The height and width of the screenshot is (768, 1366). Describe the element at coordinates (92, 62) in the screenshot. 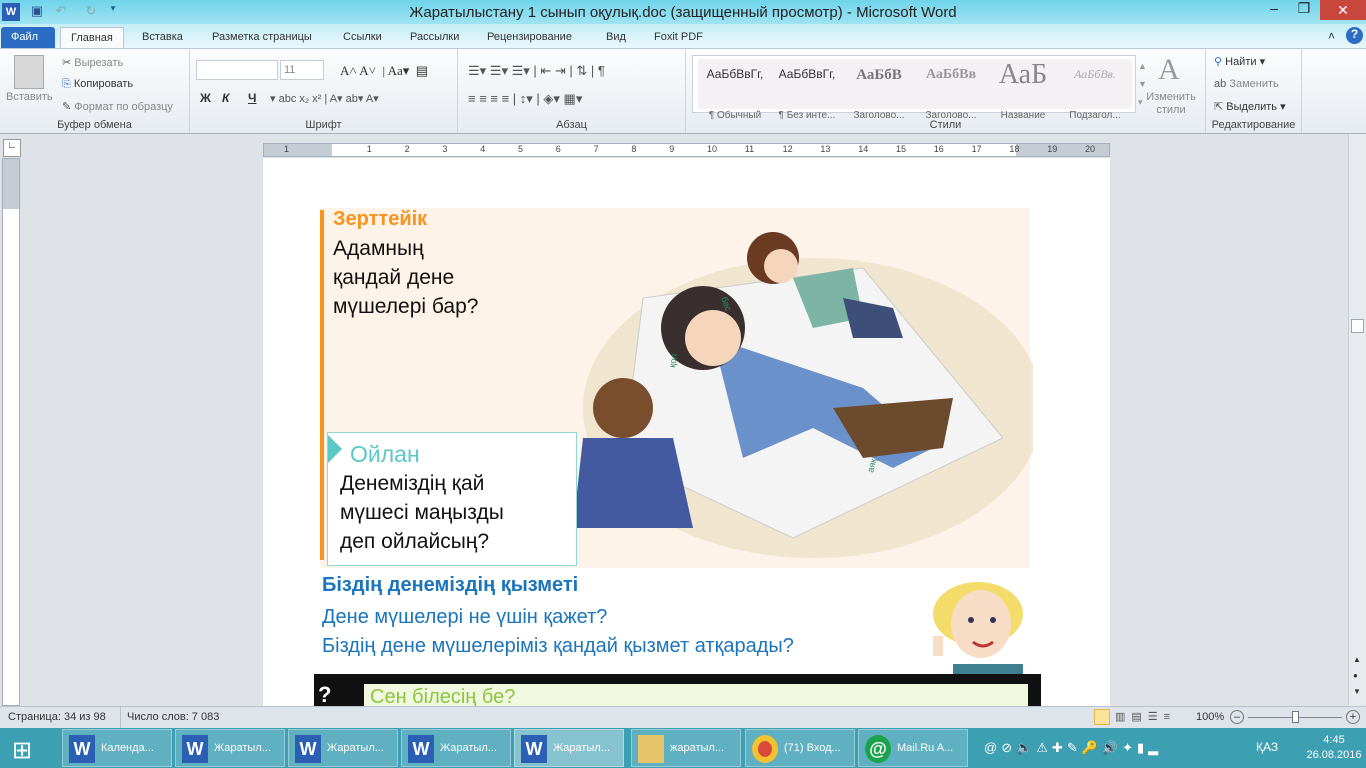

I see `cut-button: ✂ Вырезать` at that location.